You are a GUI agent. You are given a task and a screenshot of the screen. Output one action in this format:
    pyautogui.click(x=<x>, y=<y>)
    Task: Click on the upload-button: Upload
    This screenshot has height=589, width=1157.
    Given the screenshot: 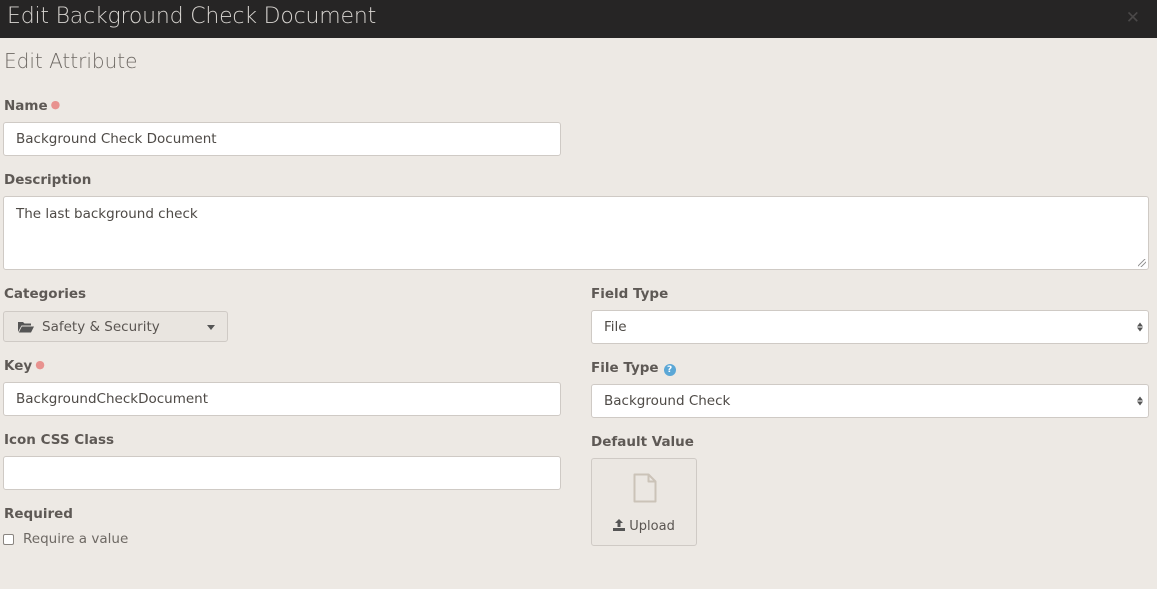 What is the action you would take?
    pyautogui.click(x=644, y=502)
    